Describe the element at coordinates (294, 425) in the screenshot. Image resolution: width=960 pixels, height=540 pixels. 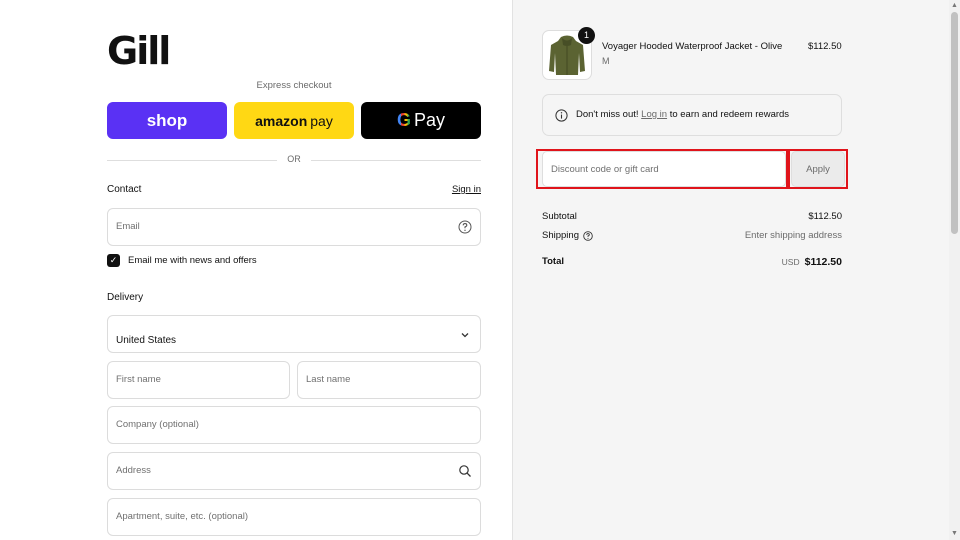
I see `company-field: Company (optional)` at that location.